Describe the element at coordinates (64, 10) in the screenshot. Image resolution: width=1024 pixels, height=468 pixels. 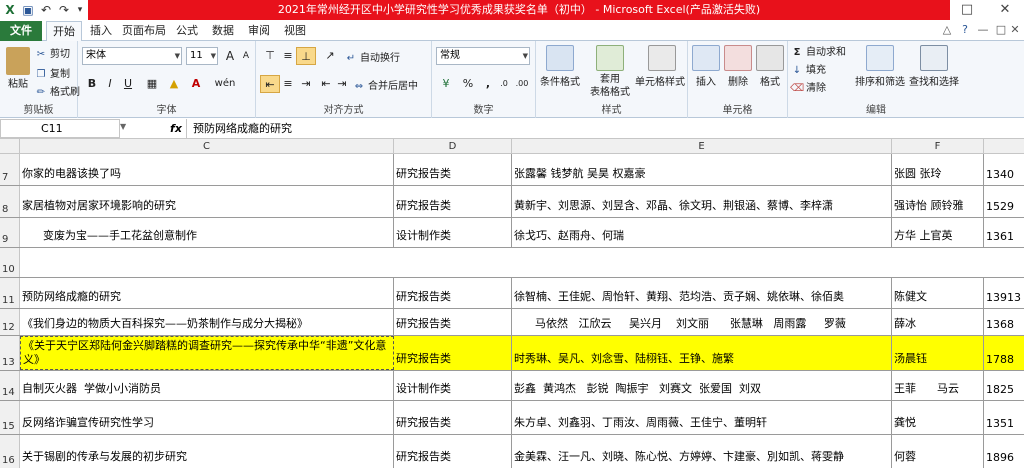
I see `redo-icon: ↷` at that location.